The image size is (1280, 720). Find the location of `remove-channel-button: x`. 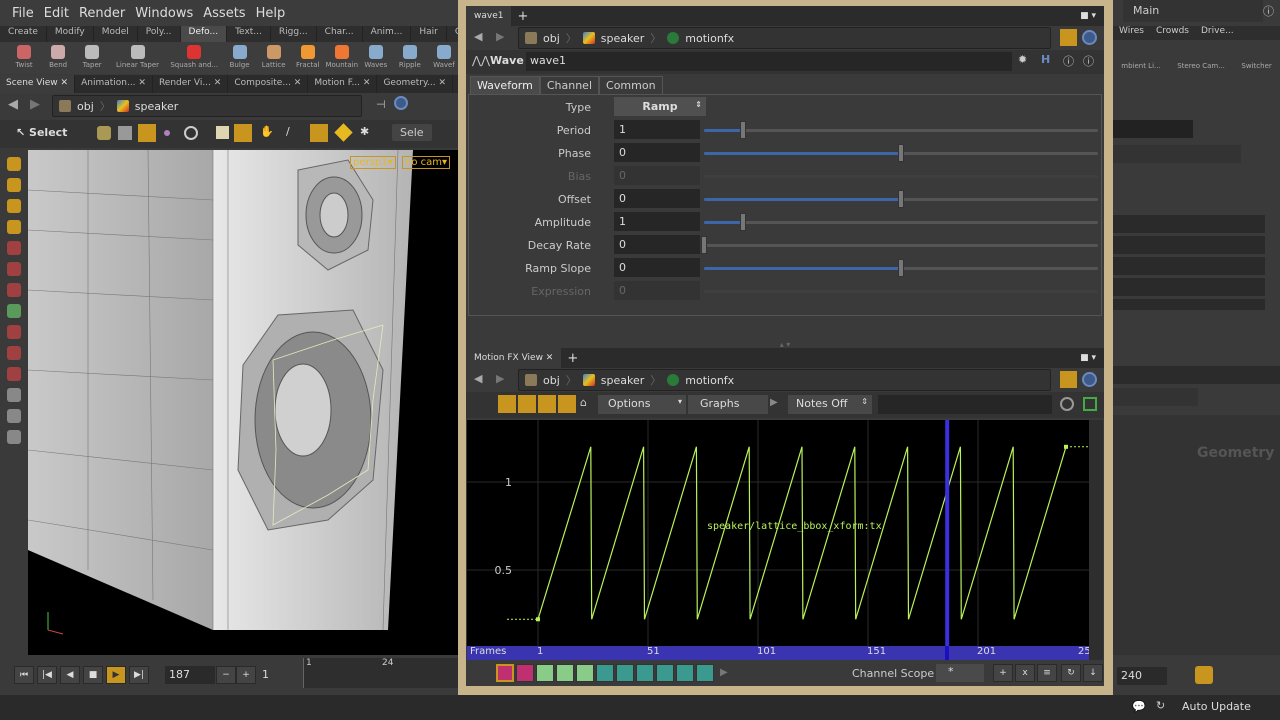

remove-channel-button: x is located at coordinates (1025, 673).